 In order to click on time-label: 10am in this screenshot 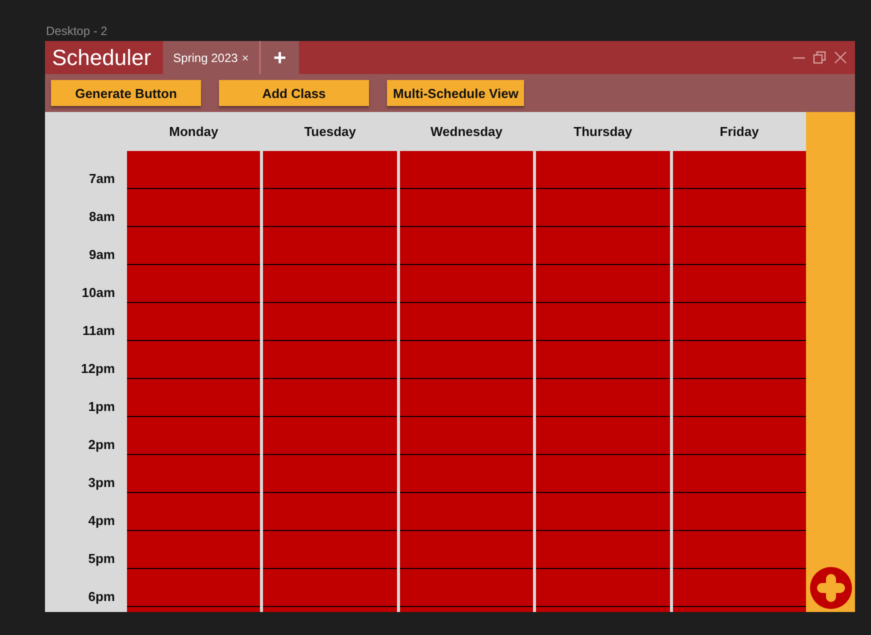, I will do `click(98, 293)`.